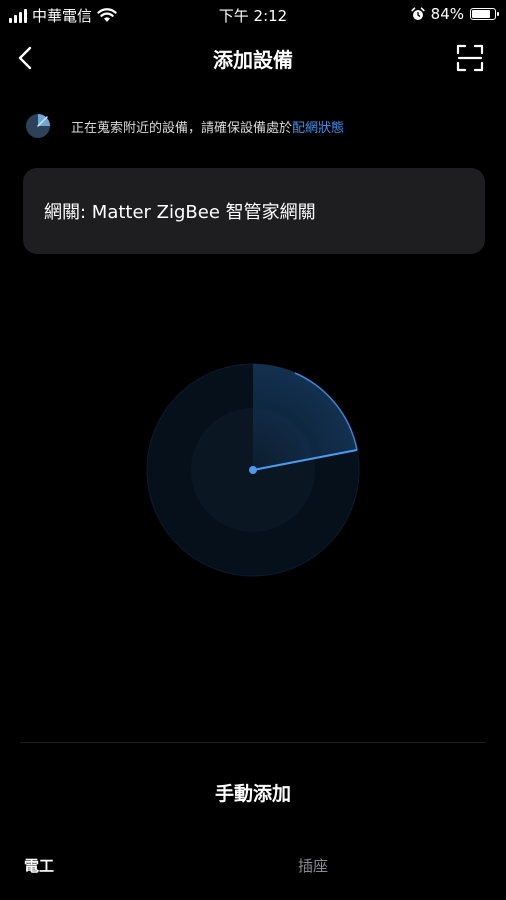  What do you see at coordinates (418, 13) in the screenshot?
I see `alarm-icon` at bounding box center [418, 13].